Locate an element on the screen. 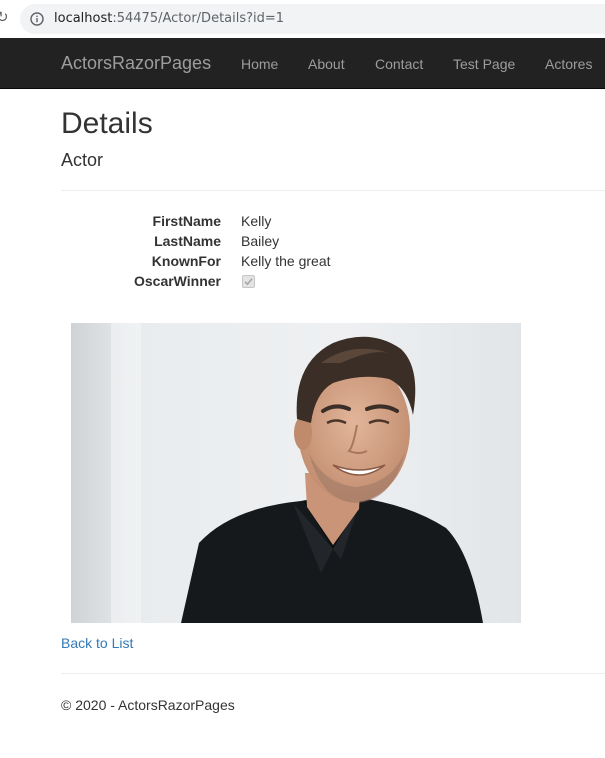  url-text: localhost:54475/Actor/Details?id=1 is located at coordinates (169, 19).